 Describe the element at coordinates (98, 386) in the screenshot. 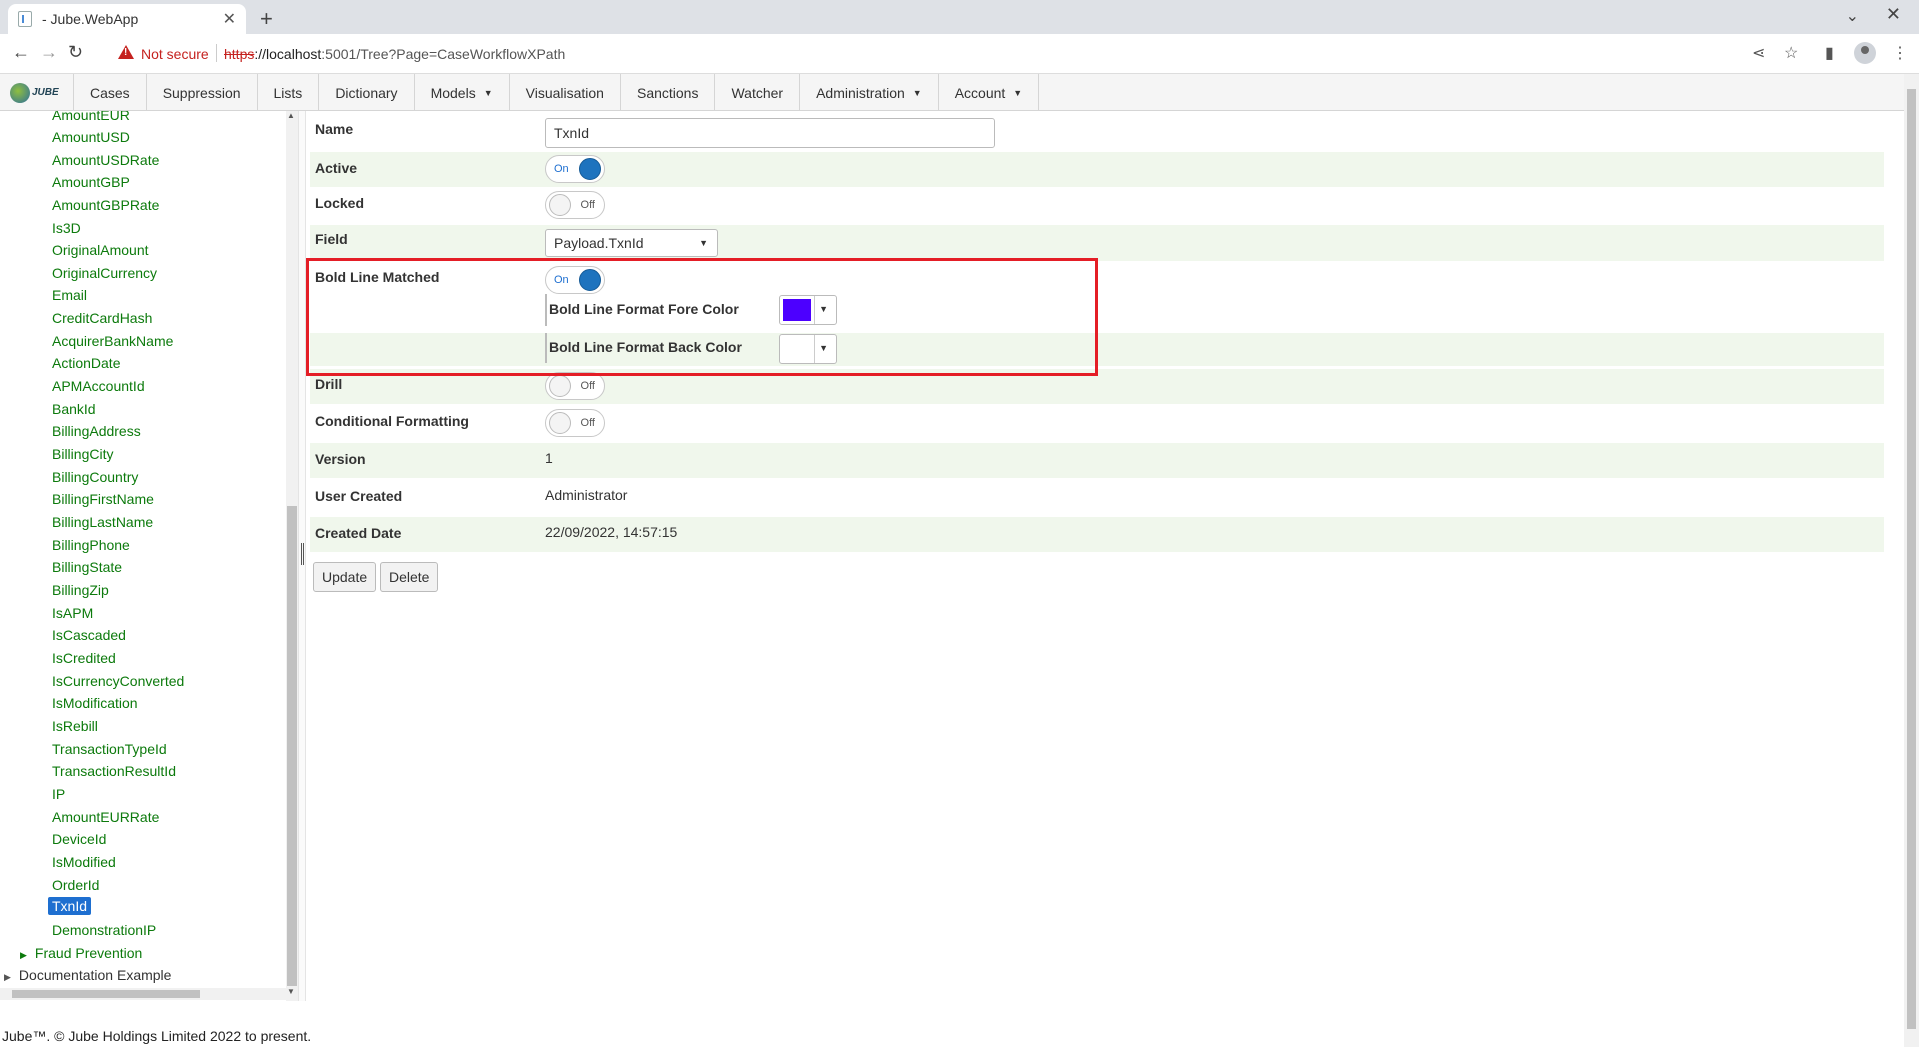

I see `tree-item: APMAccountId` at that location.